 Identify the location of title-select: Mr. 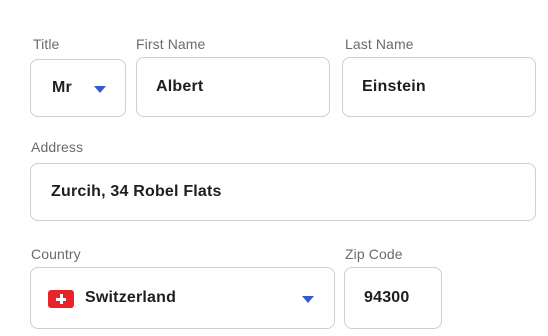
(78, 88).